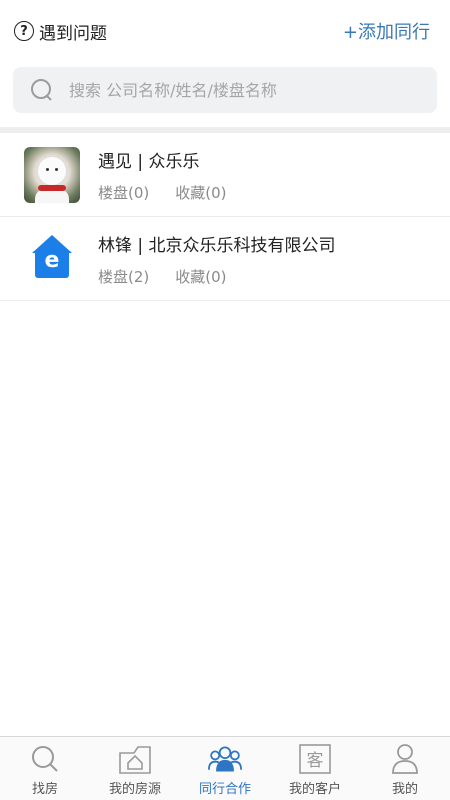 This screenshot has width=450, height=800. Describe the element at coordinates (73, 33) in the screenshot. I see `help-label: 遇到问题` at that location.